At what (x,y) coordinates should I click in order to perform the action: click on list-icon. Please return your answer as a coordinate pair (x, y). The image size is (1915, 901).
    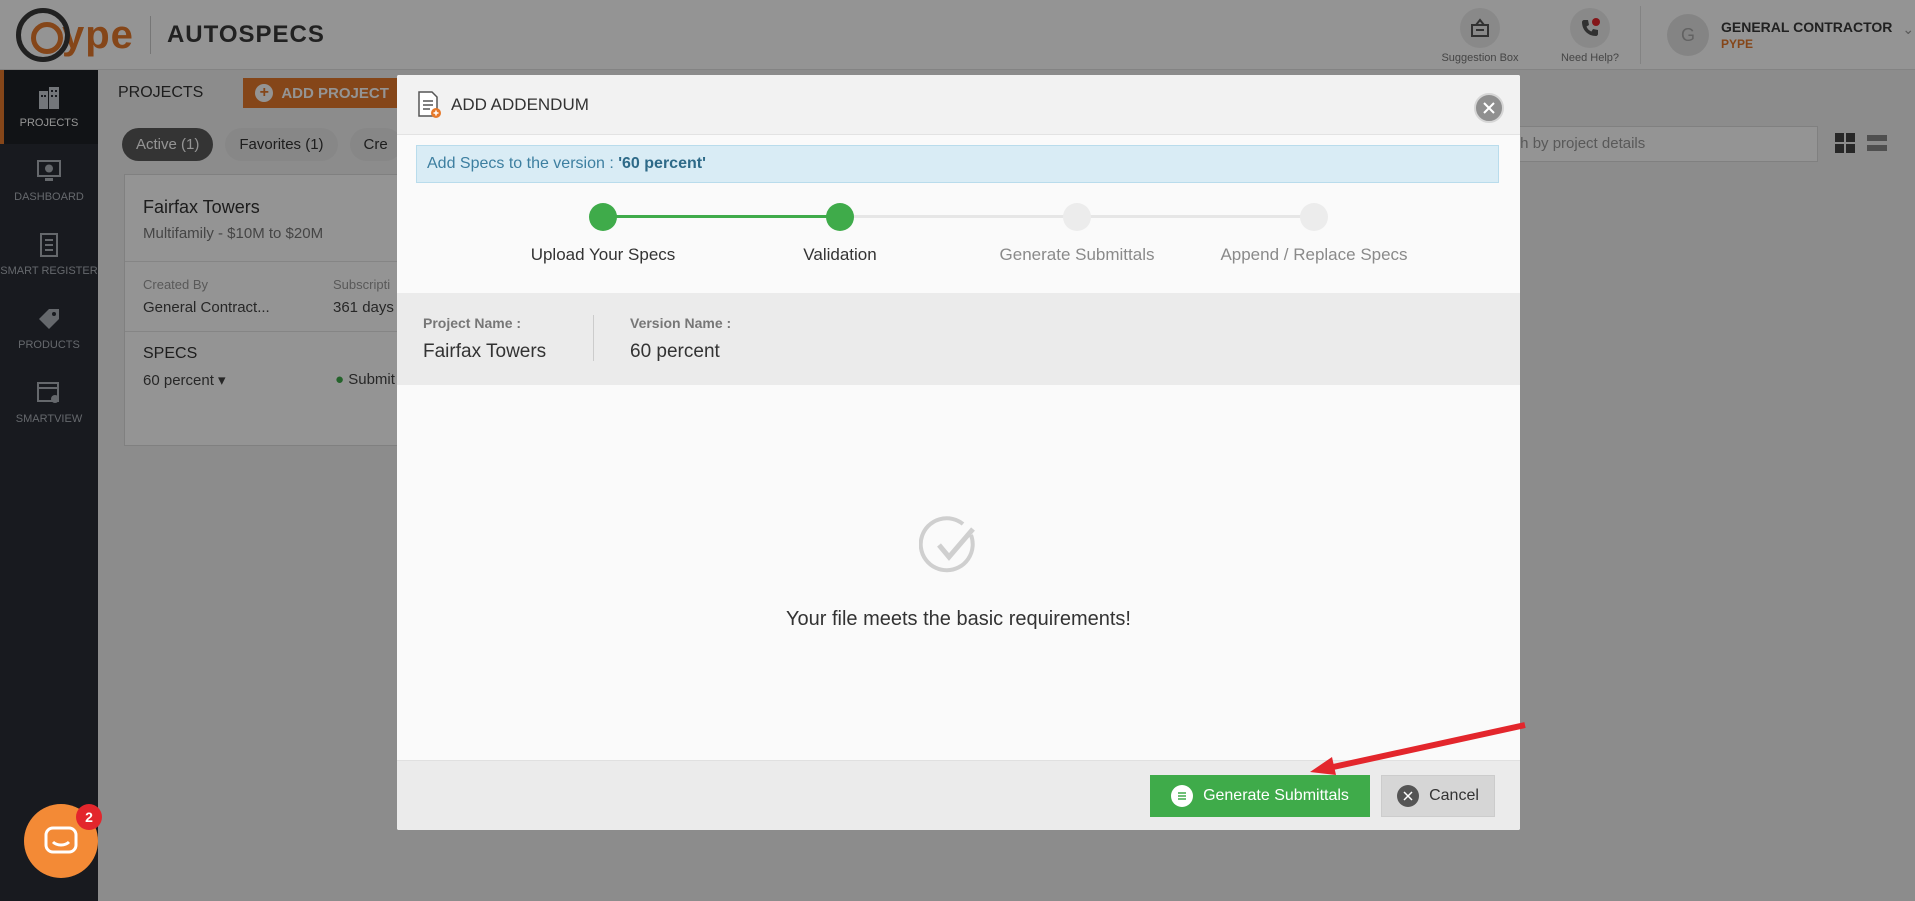
    Looking at the image, I should click on (1182, 796).